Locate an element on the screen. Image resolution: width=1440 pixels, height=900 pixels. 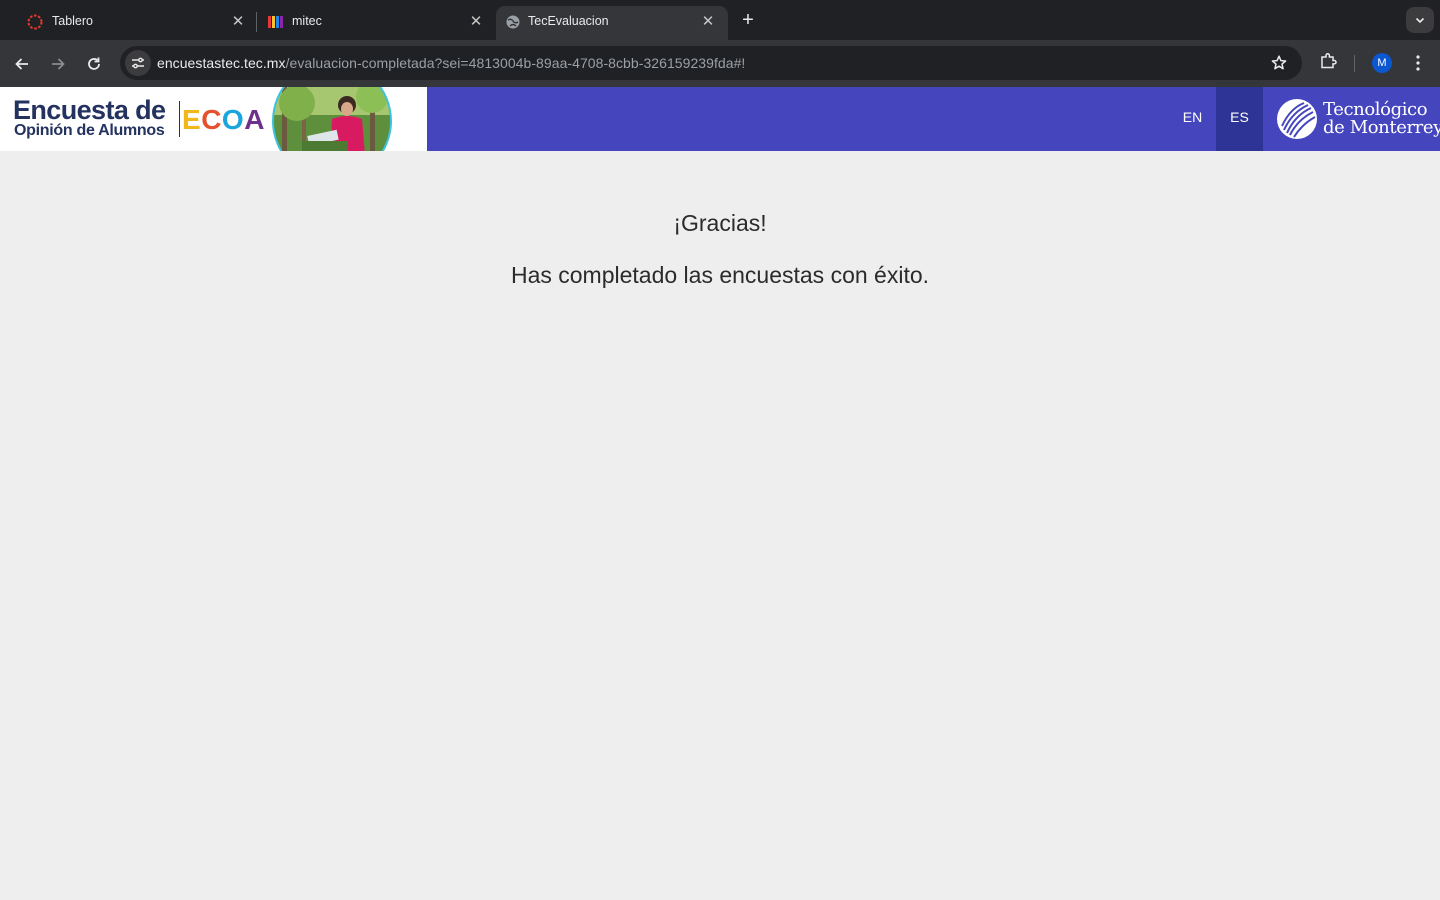
tab-strip: Tablero ✕ mitec ✕ TecEvaluacion ✕ + is located at coordinates (720, 20).